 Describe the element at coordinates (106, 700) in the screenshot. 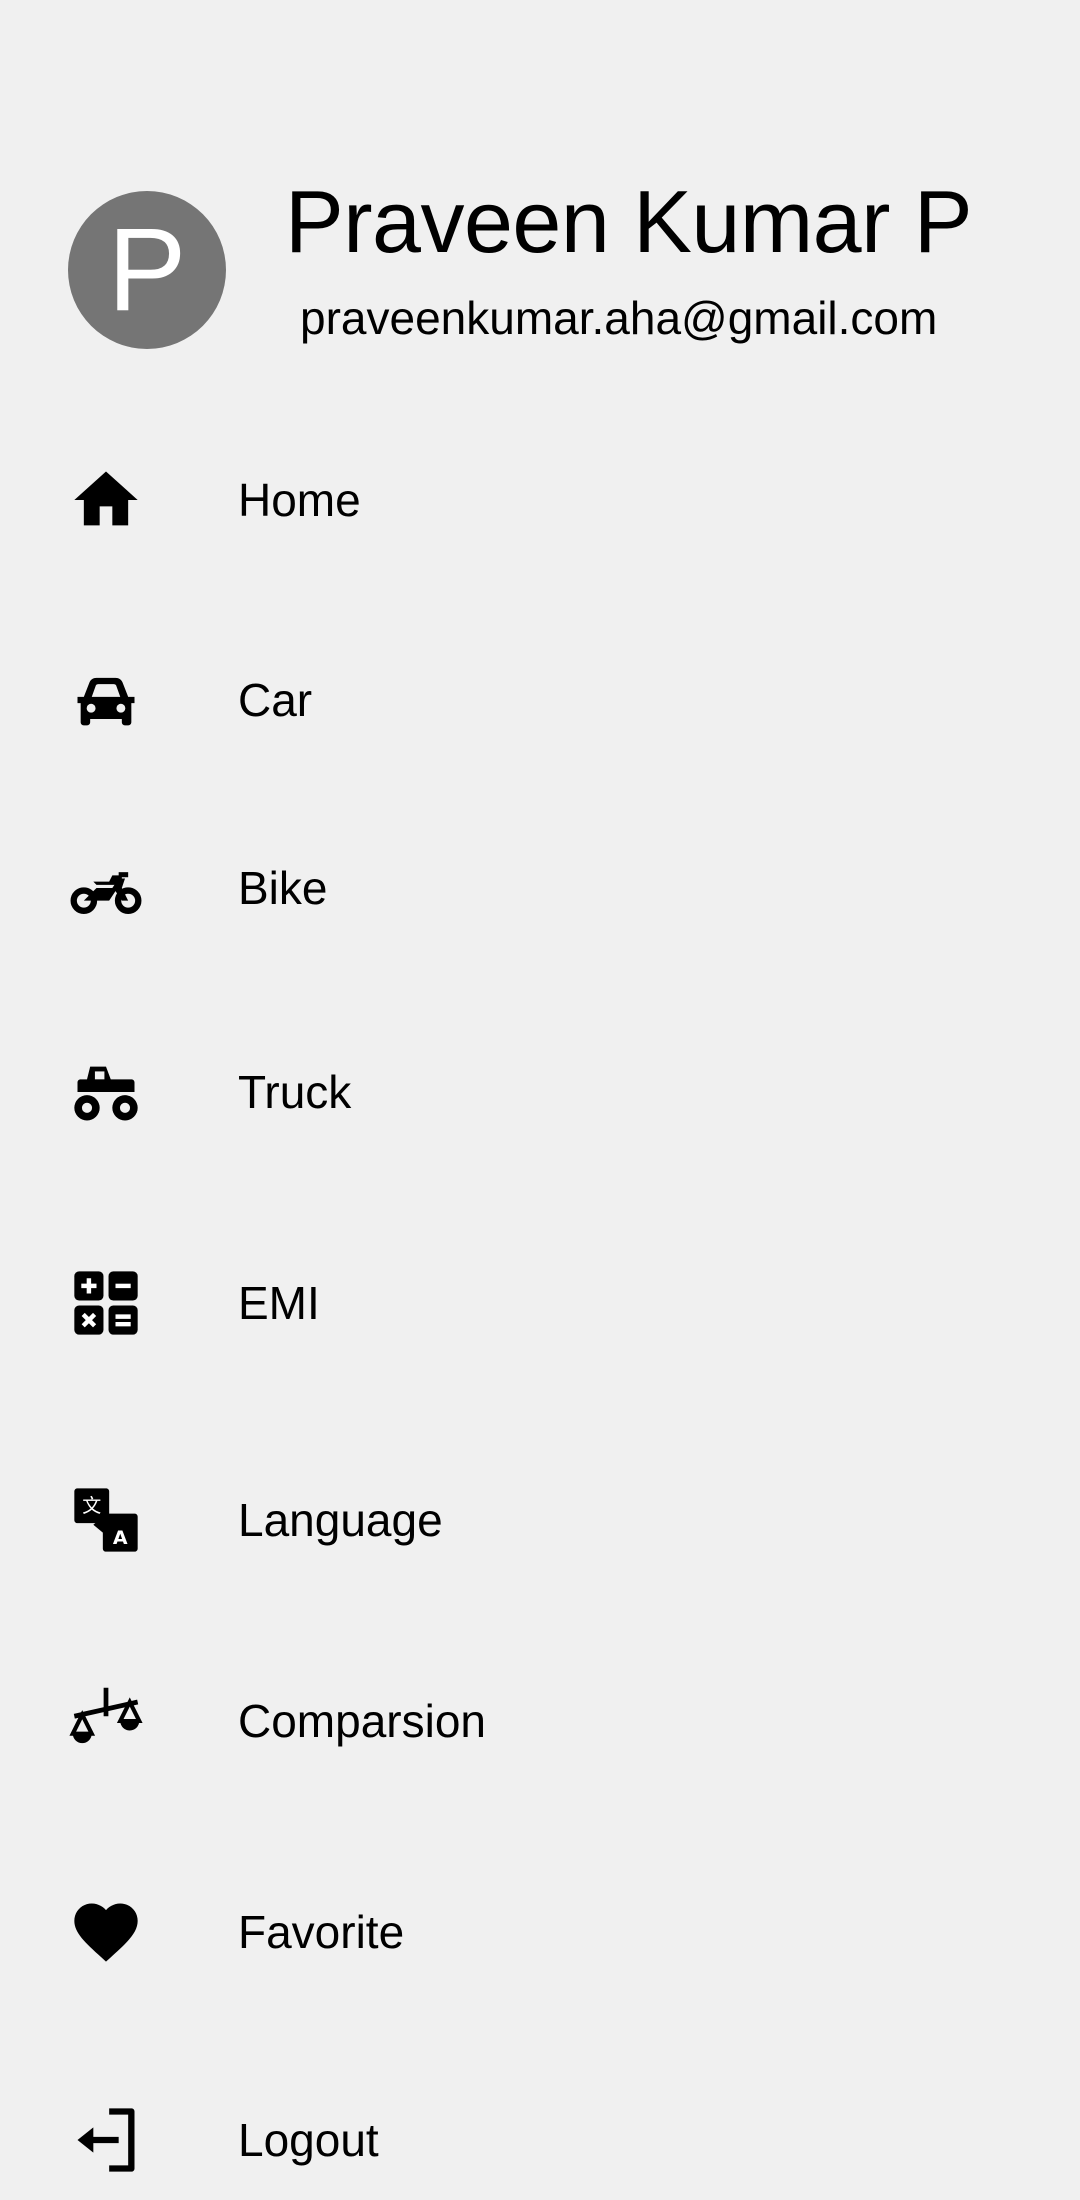

I see `car-icon` at that location.